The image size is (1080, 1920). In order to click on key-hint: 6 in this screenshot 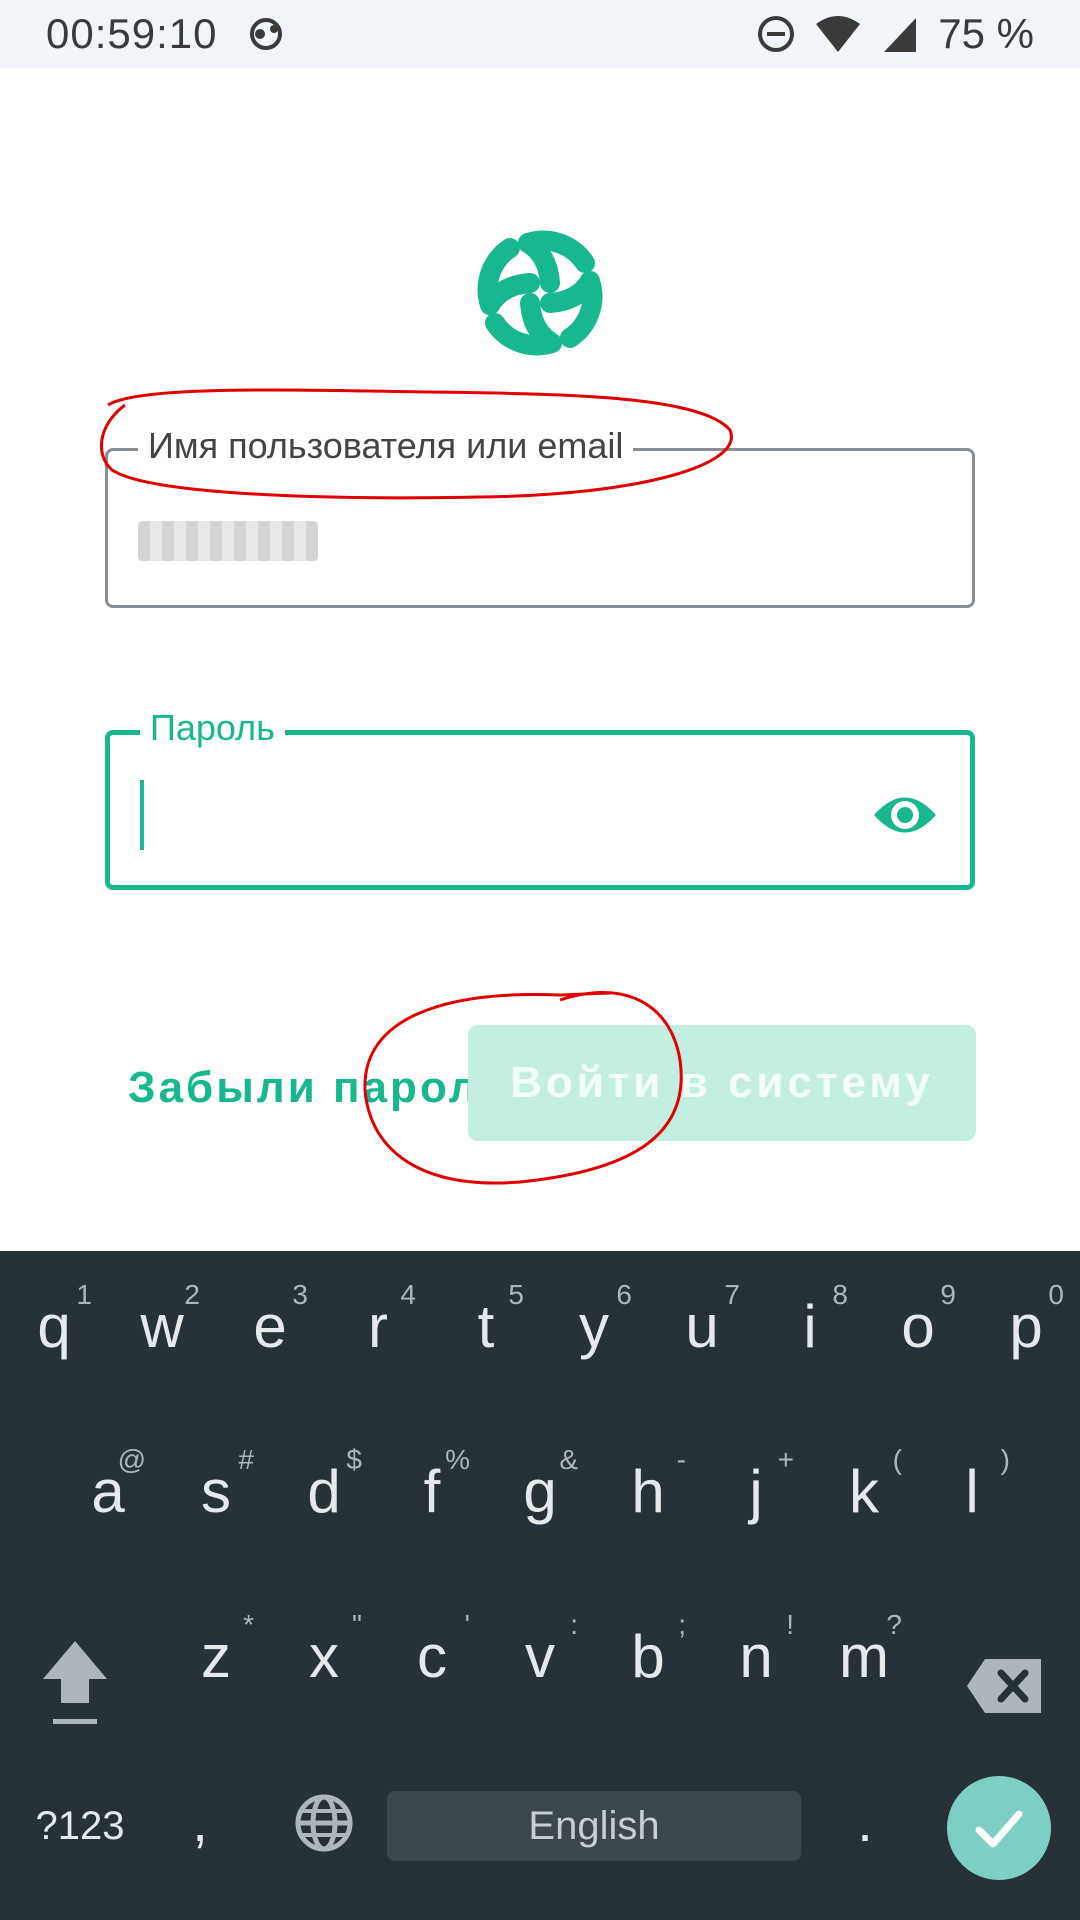, I will do `click(624, 1294)`.